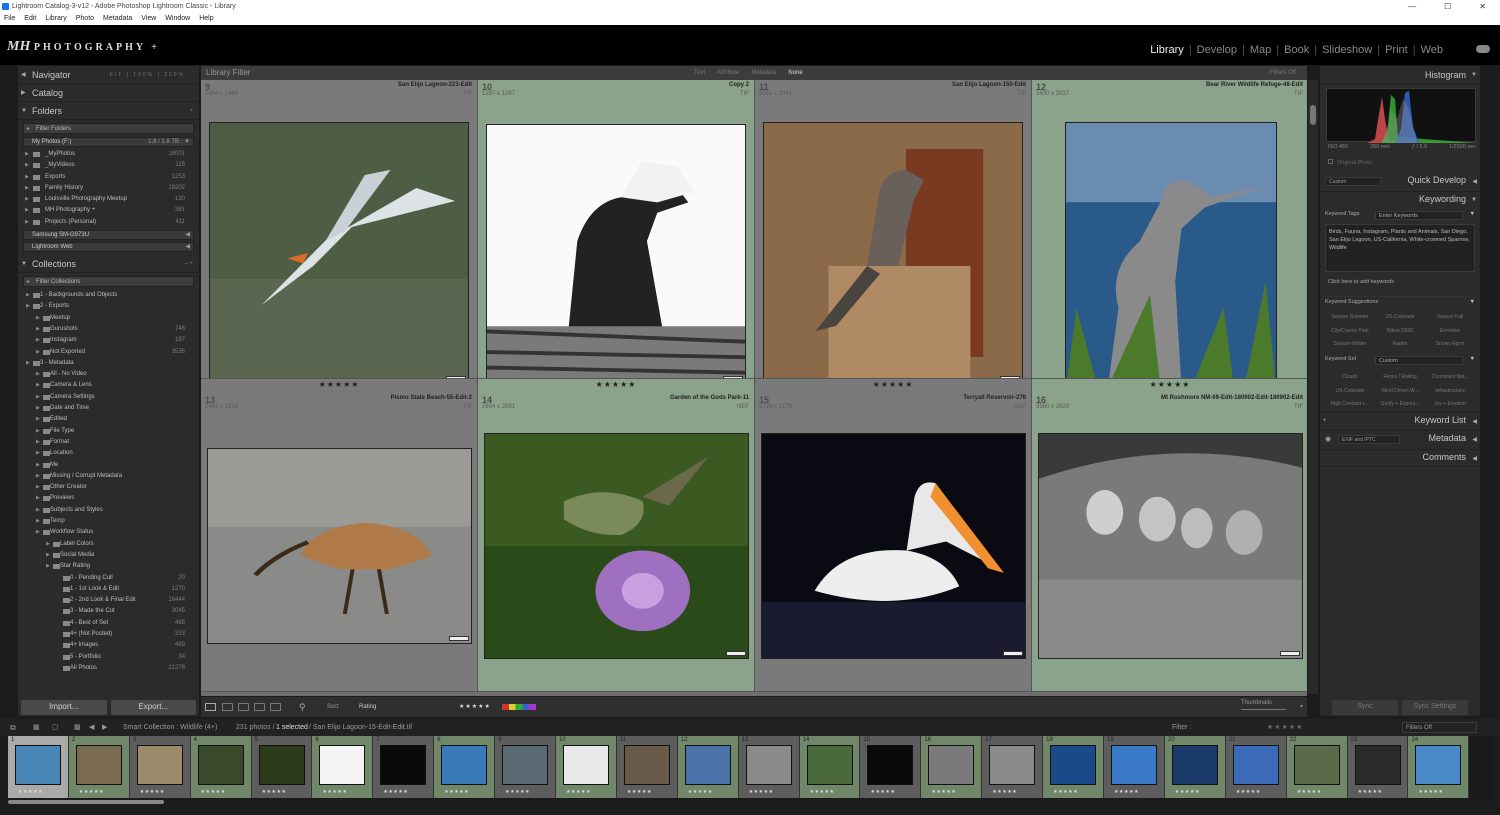 The image size is (1500, 815). What do you see at coordinates (1450, 407) in the screenshot?
I see `keyword-chip: Joy + Emotion` at bounding box center [1450, 407].